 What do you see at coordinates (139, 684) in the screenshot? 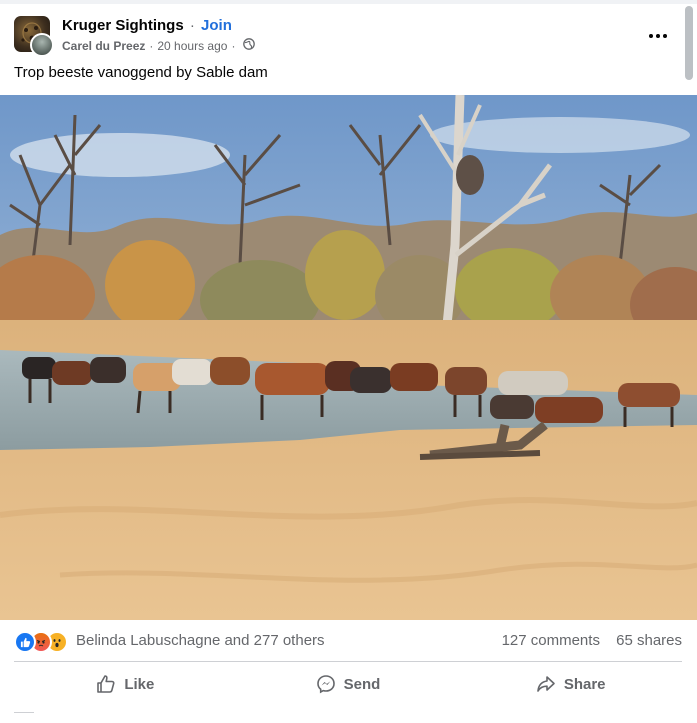
I see `like-label: Like` at bounding box center [139, 684].